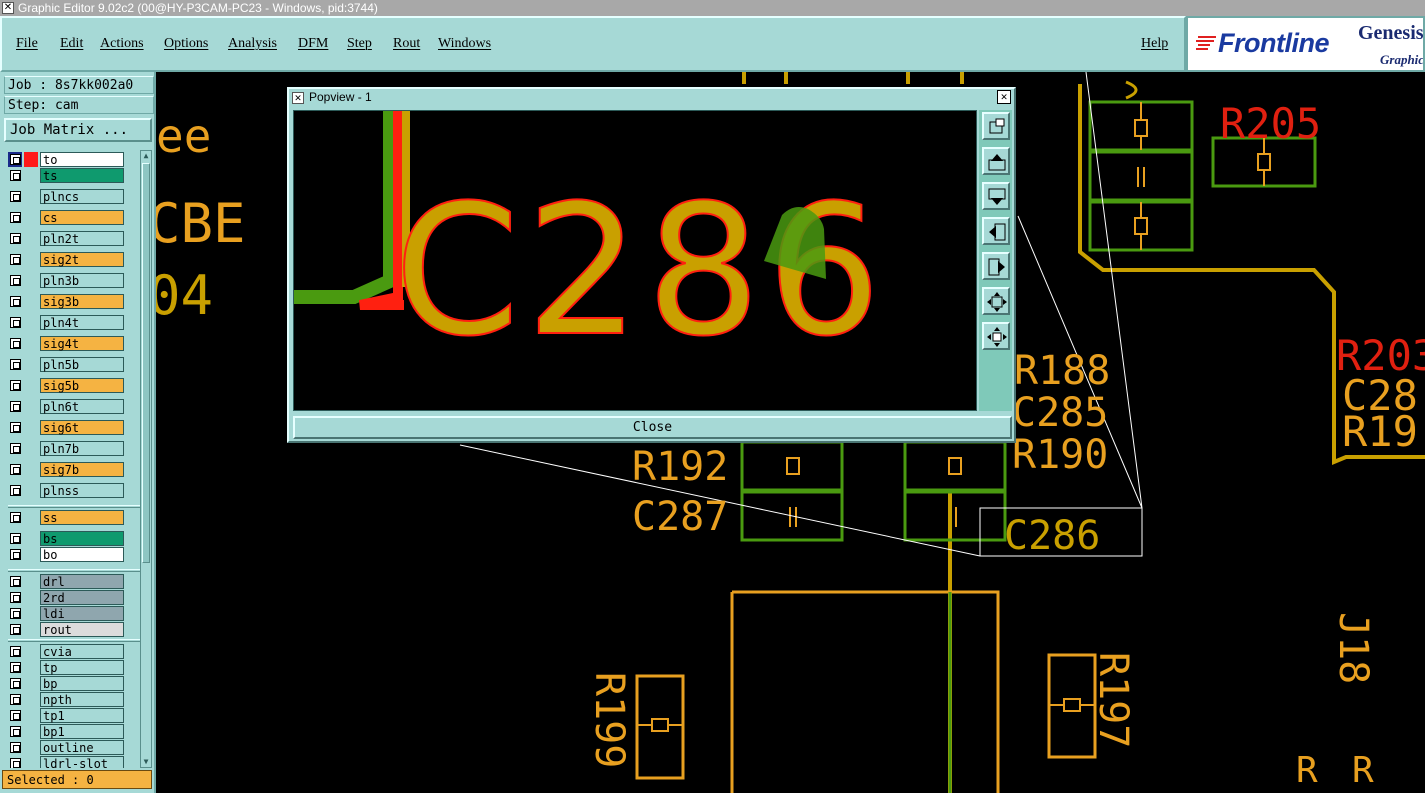 The image size is (1425, 793). Describe the element at coordinates (72, 448) in the screenshot. I see `layer-row-pln7b: pln7b` at that location.